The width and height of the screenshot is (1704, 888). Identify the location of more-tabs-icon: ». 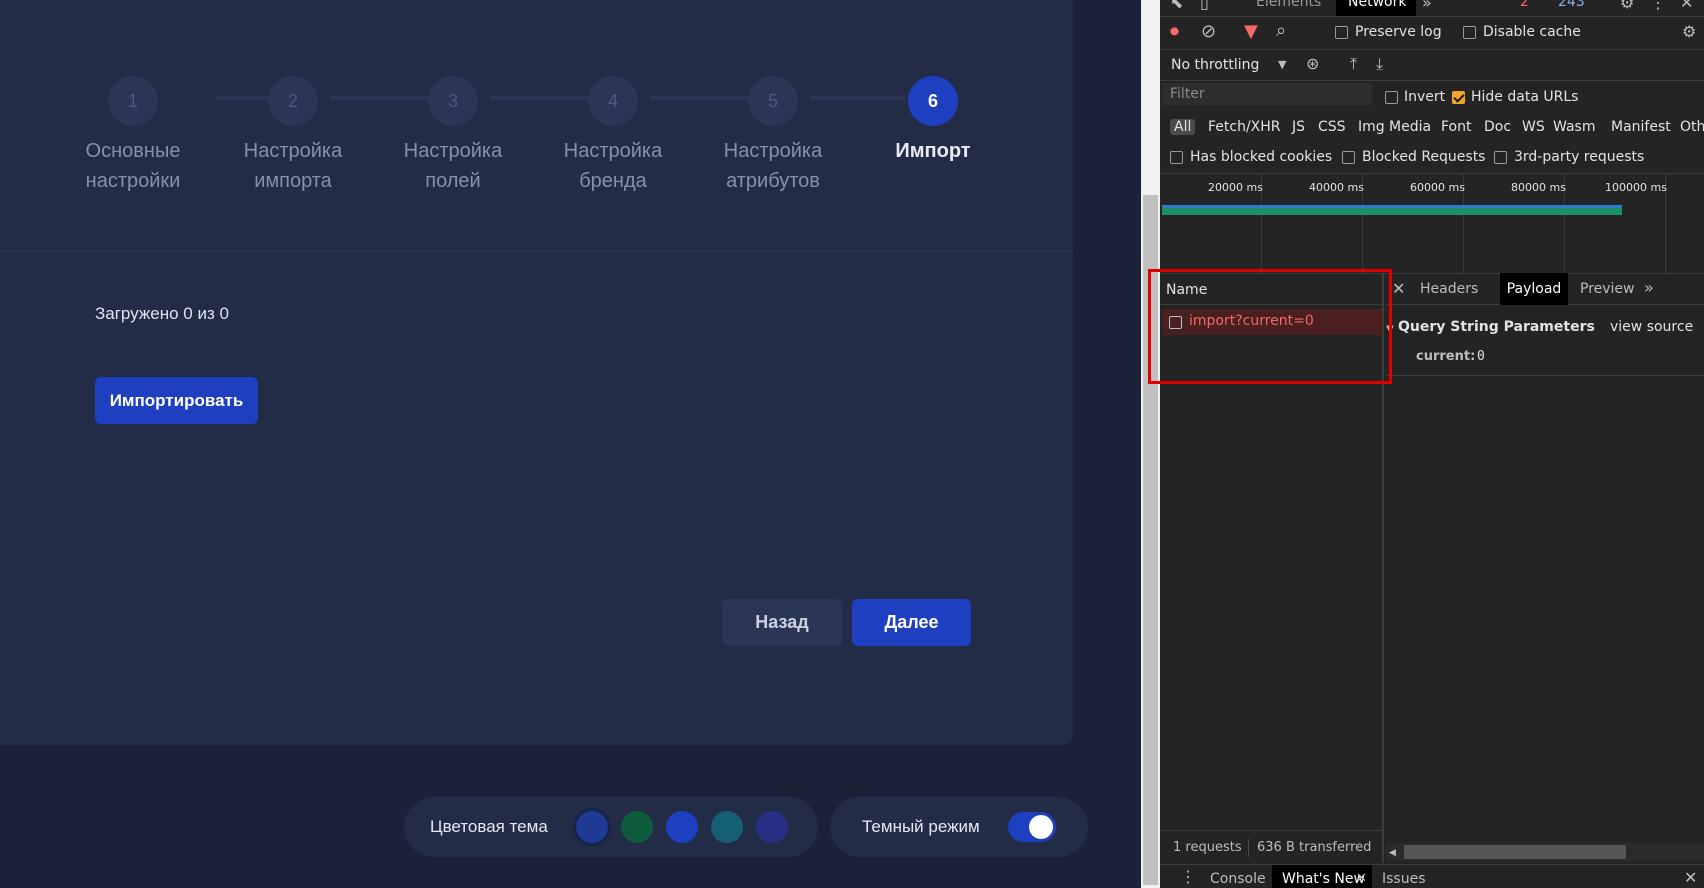
(1427, 6).